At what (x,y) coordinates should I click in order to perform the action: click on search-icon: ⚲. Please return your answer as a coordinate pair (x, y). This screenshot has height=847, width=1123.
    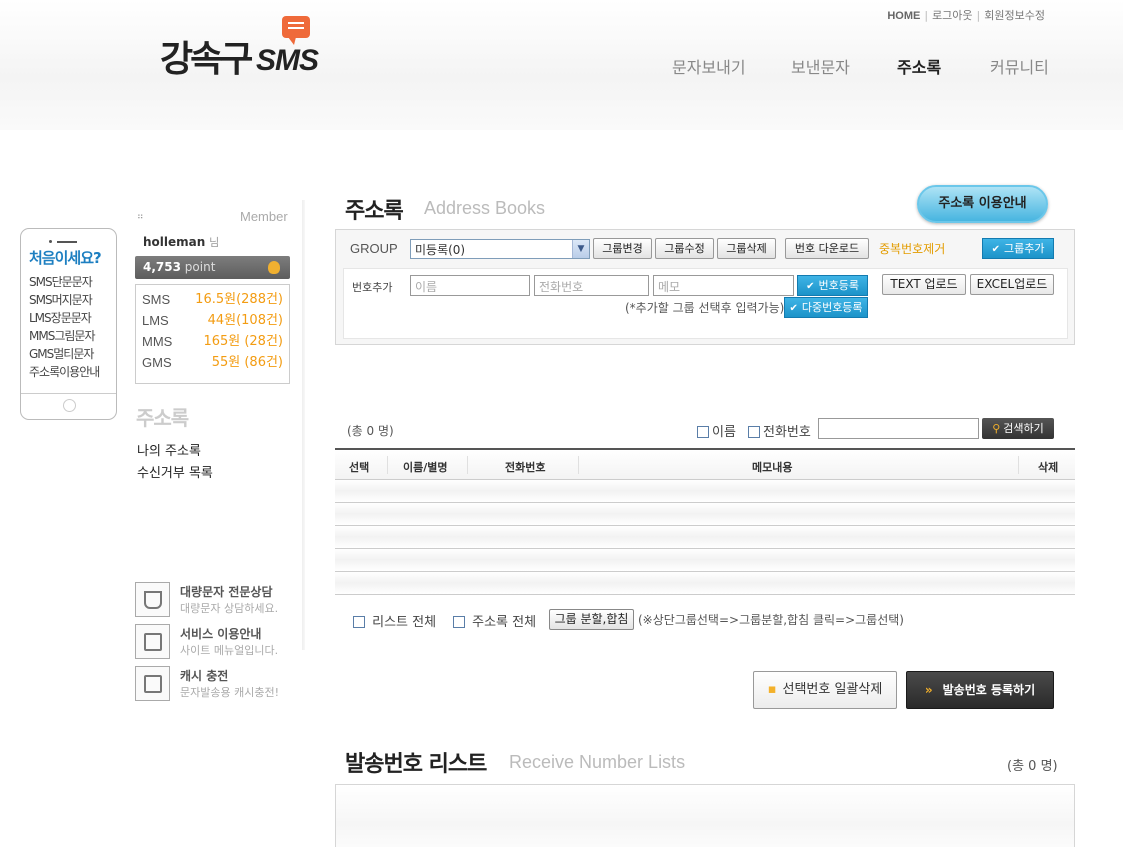
    Looking at the image, I should click on (996, 428).